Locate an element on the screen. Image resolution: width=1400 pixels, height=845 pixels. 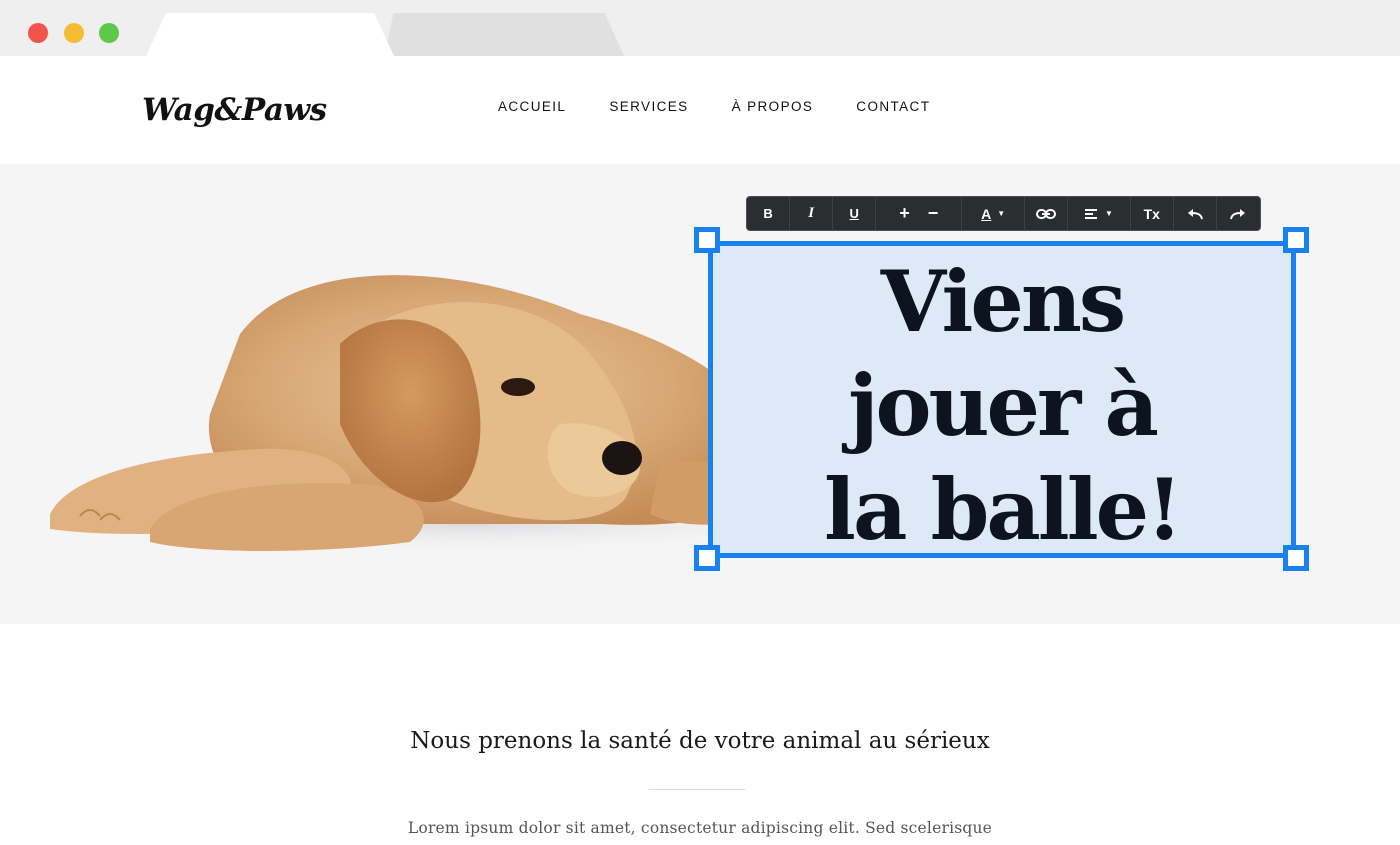
italic-label: I is located at coordinates (811, 213).